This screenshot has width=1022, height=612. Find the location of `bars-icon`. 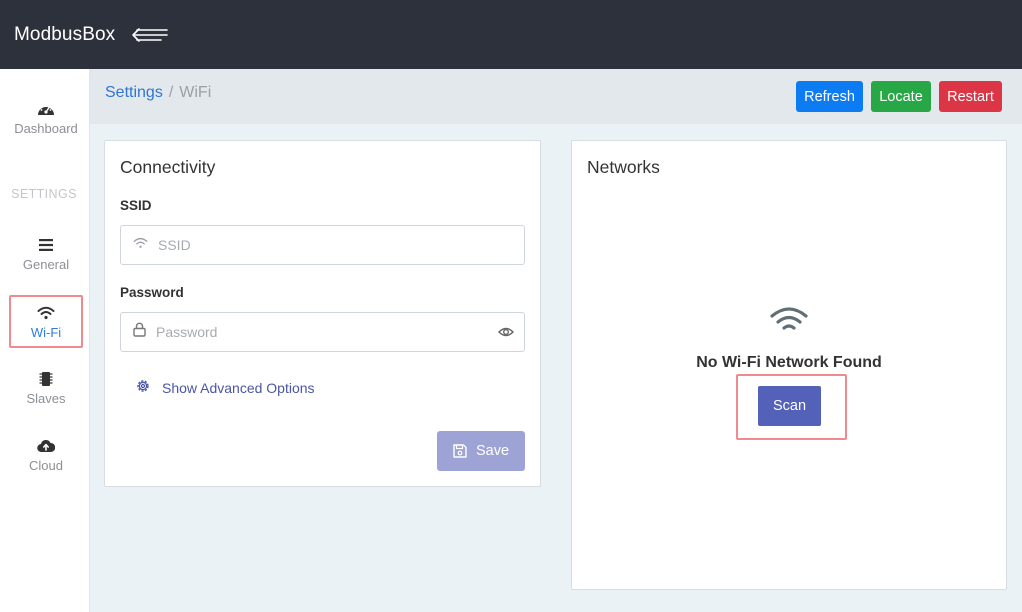

bars-icon is located at coordinates (46, 245).